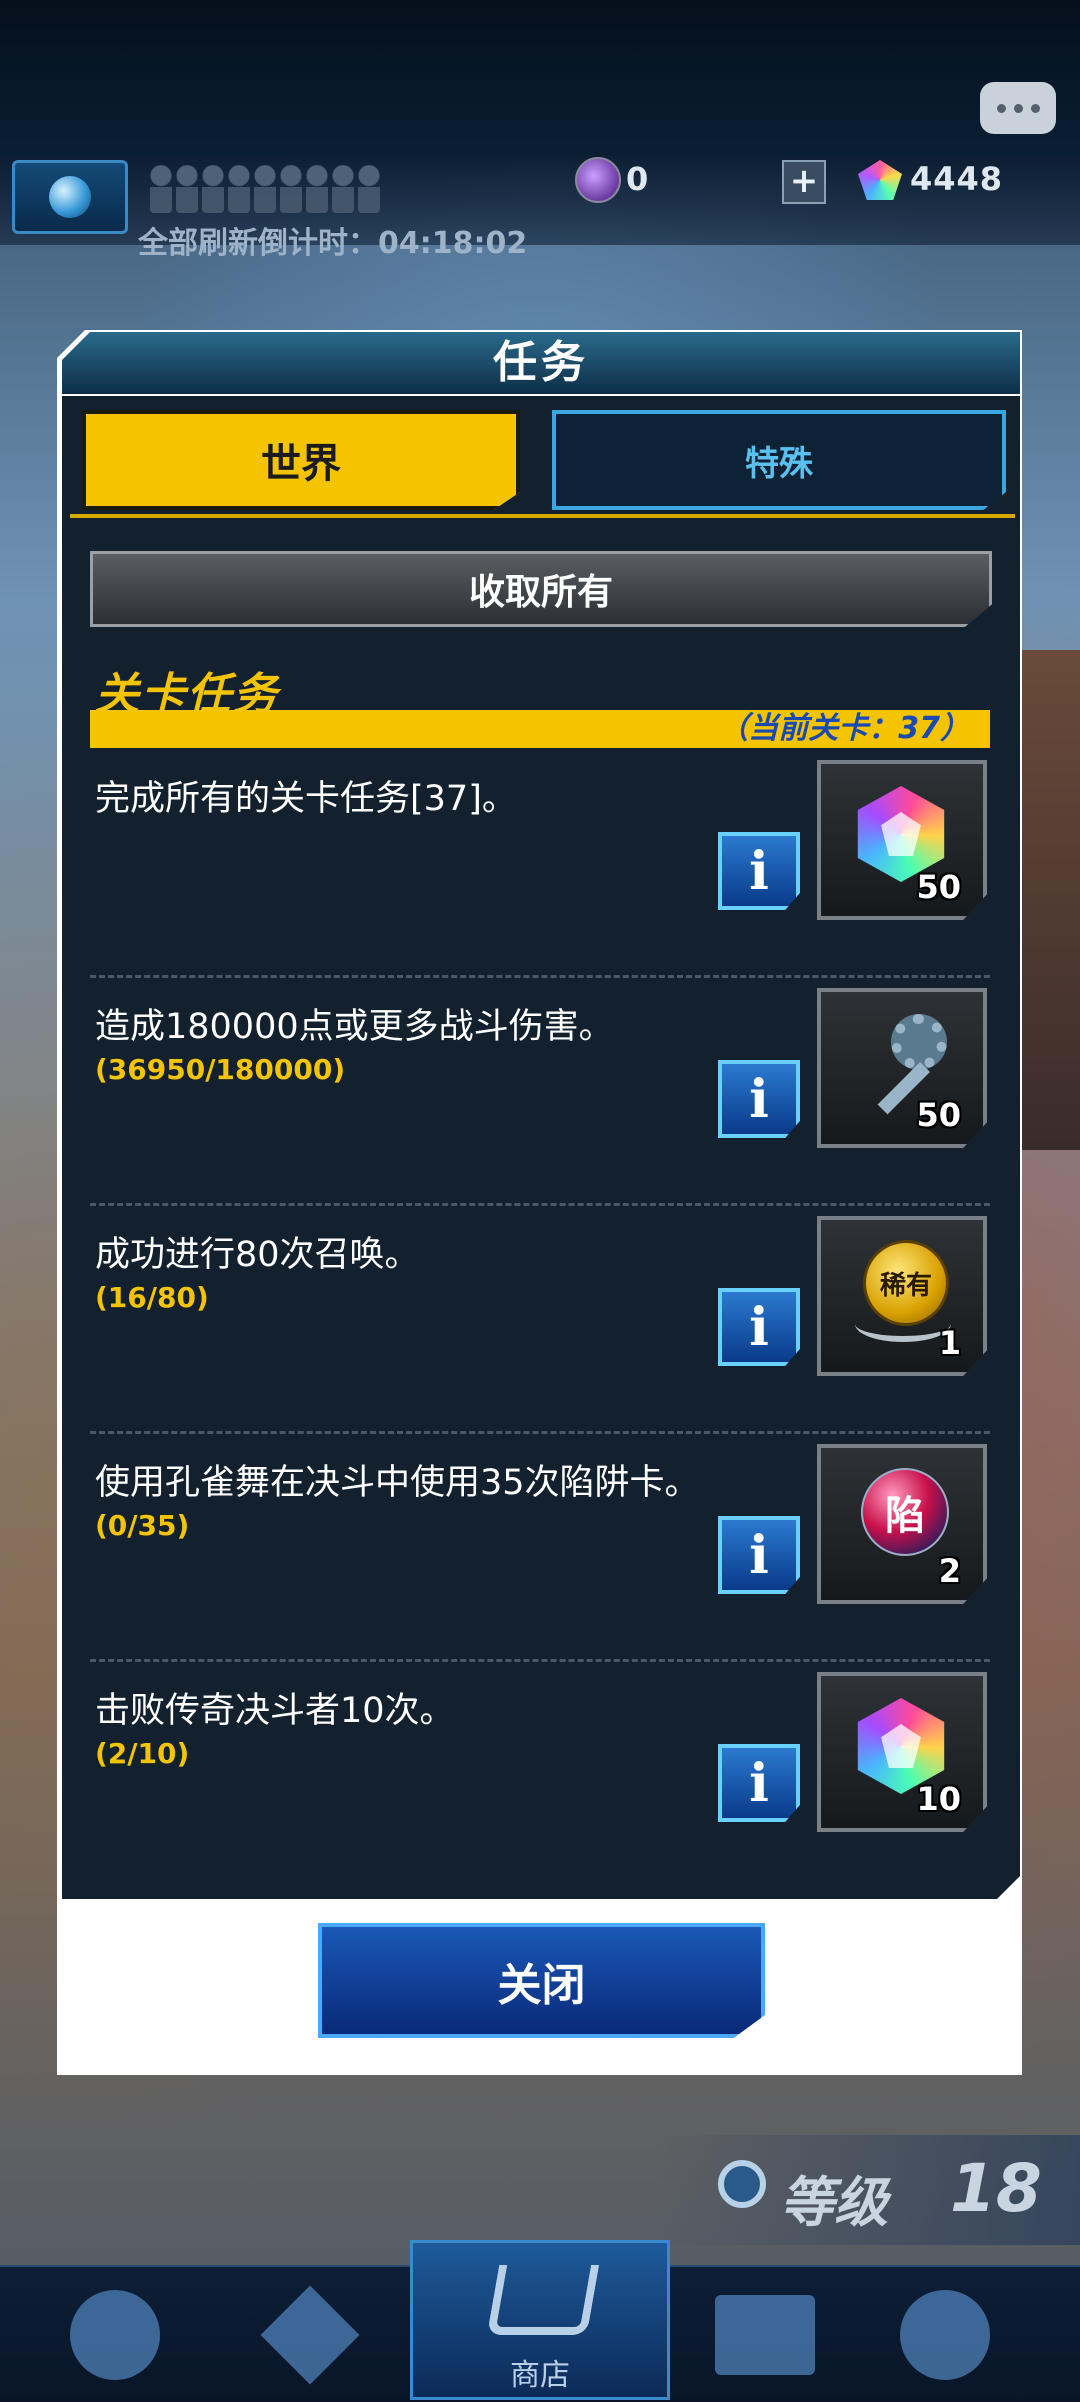 The height and width of the screenshot is (2402, 1080). Describe the element at coordinates (397, 1483) in the screenshot. I see `mission-description: 使用孔雀舞在决斗中使用35次陷阱卡。` at that location.